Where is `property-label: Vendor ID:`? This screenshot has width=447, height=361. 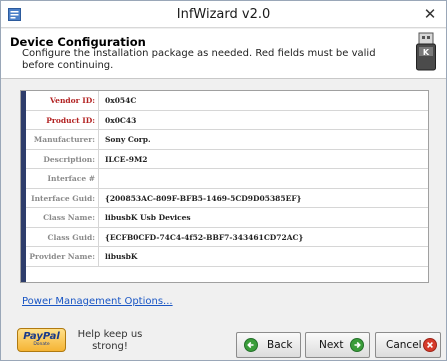 property-label: Vendor ID: is located at coordinates (62, 100).